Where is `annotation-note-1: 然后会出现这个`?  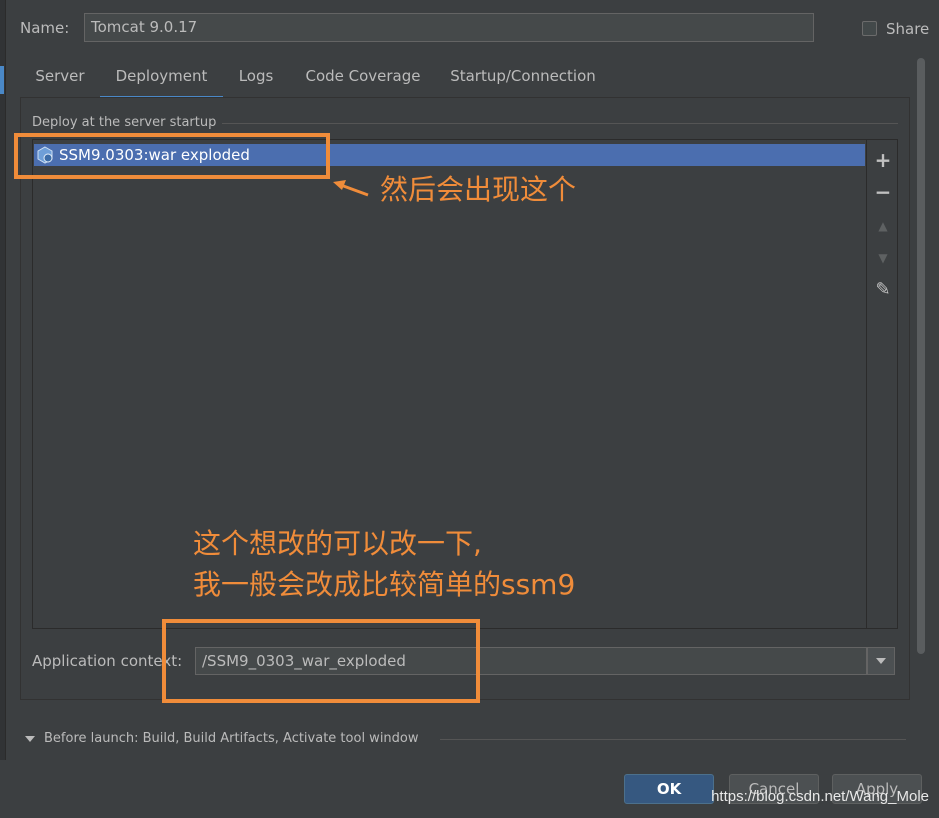 annotation-note-1: 然后会出现这个 is located at coordinates (478, 189).